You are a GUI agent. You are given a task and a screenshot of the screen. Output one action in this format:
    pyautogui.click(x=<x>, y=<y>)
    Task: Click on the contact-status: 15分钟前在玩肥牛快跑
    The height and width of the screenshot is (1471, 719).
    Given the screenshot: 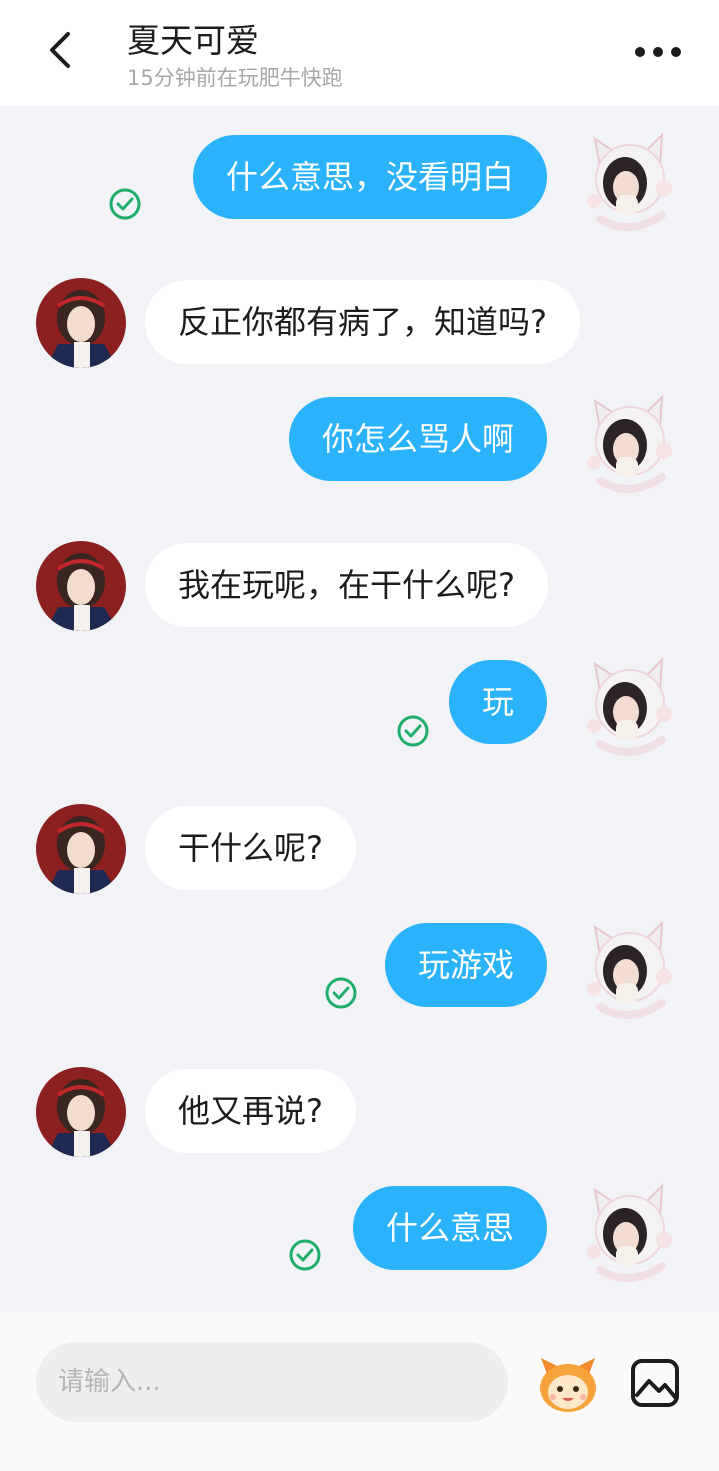 What is the action you would take?
    pyautogui.click(x=235, y=78)
    